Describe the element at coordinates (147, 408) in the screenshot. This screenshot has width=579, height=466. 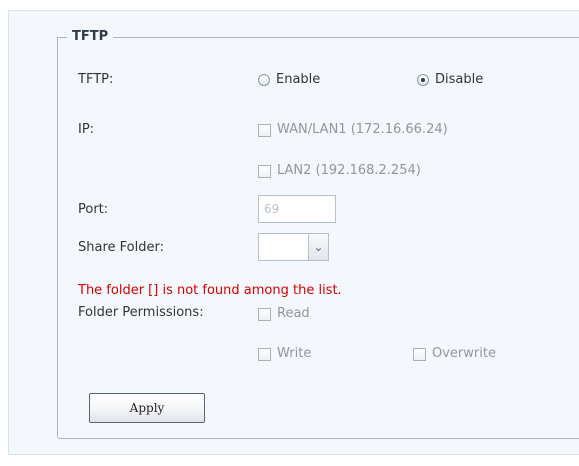
I see `apply-button: Apply` at that location.